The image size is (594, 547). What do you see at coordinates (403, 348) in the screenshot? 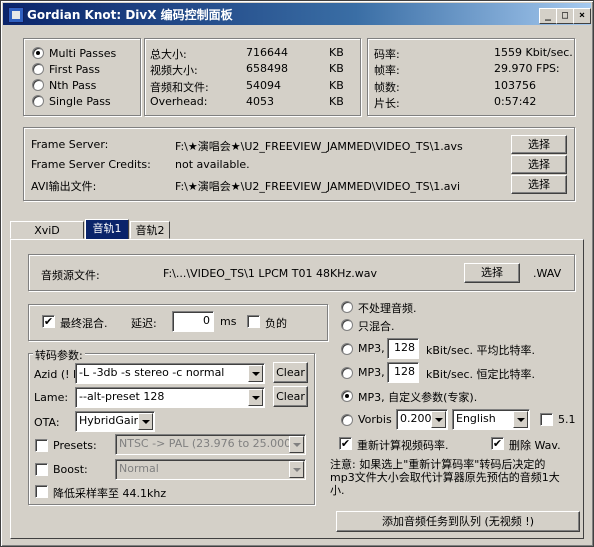
I see `mp3-avg-bitrate-input: 128` at bounding box center [403, 348].